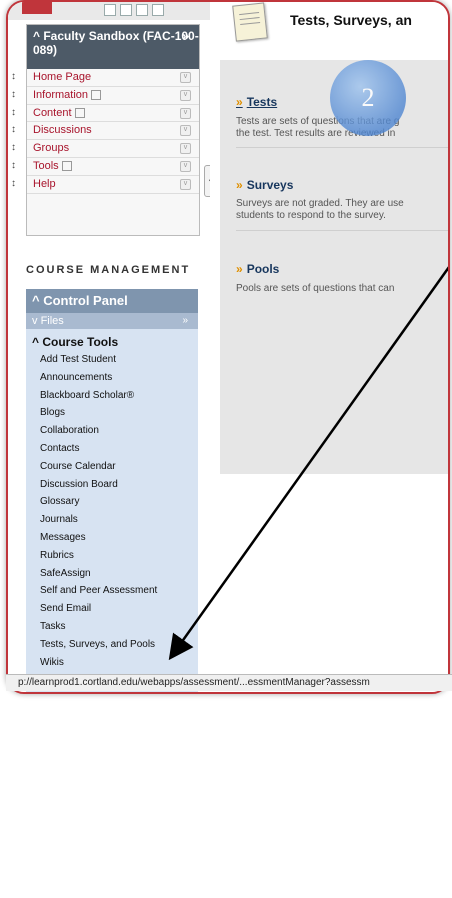  Describe the element at coordinates (368, 98) in the screenshot. I see `step-number-badge: 2` at that location.